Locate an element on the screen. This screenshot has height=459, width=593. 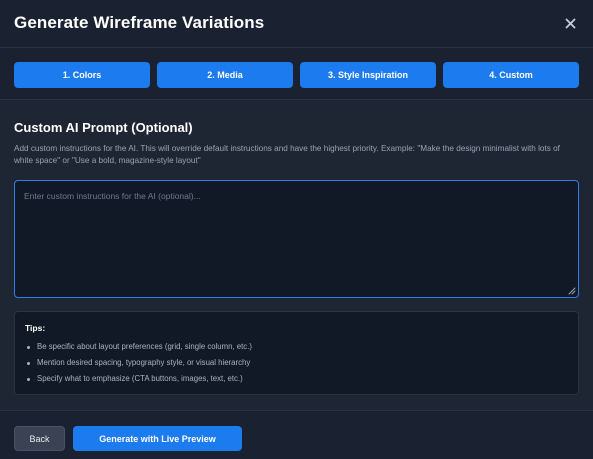
generate-live-preview-button: Generate with Live Preview is located at coordinates (157, 438).